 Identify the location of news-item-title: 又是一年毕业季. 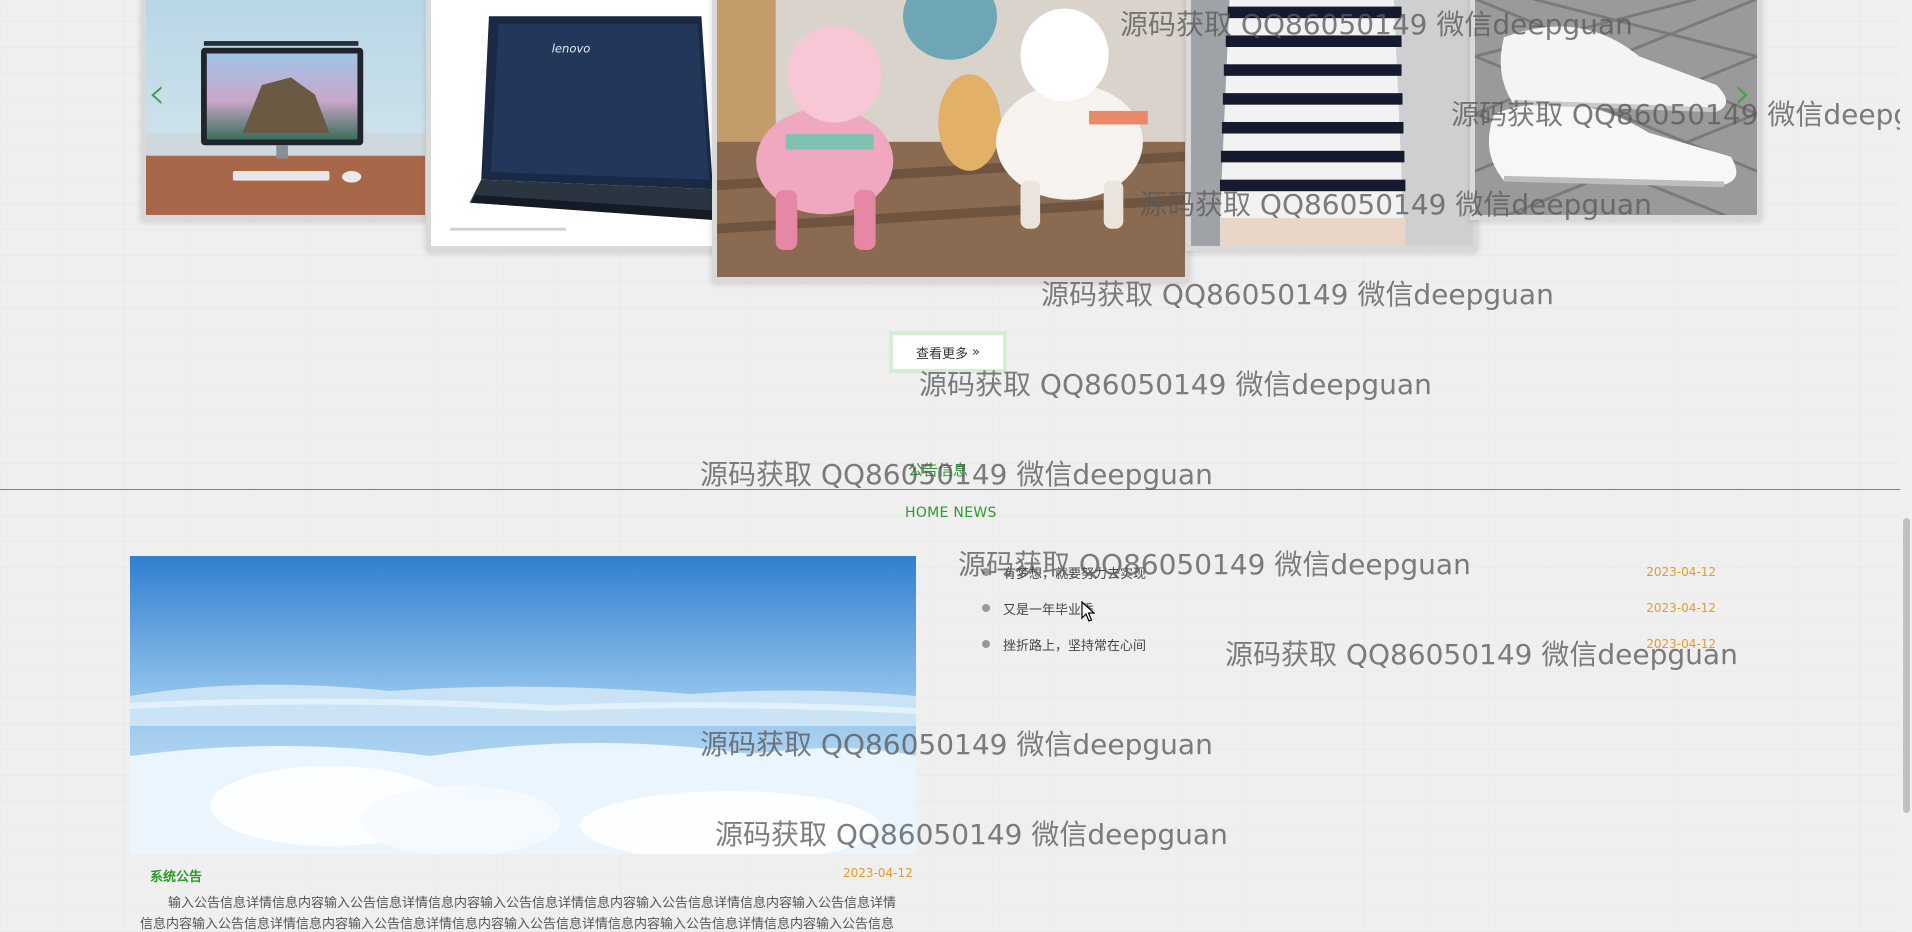
(1049, 610).